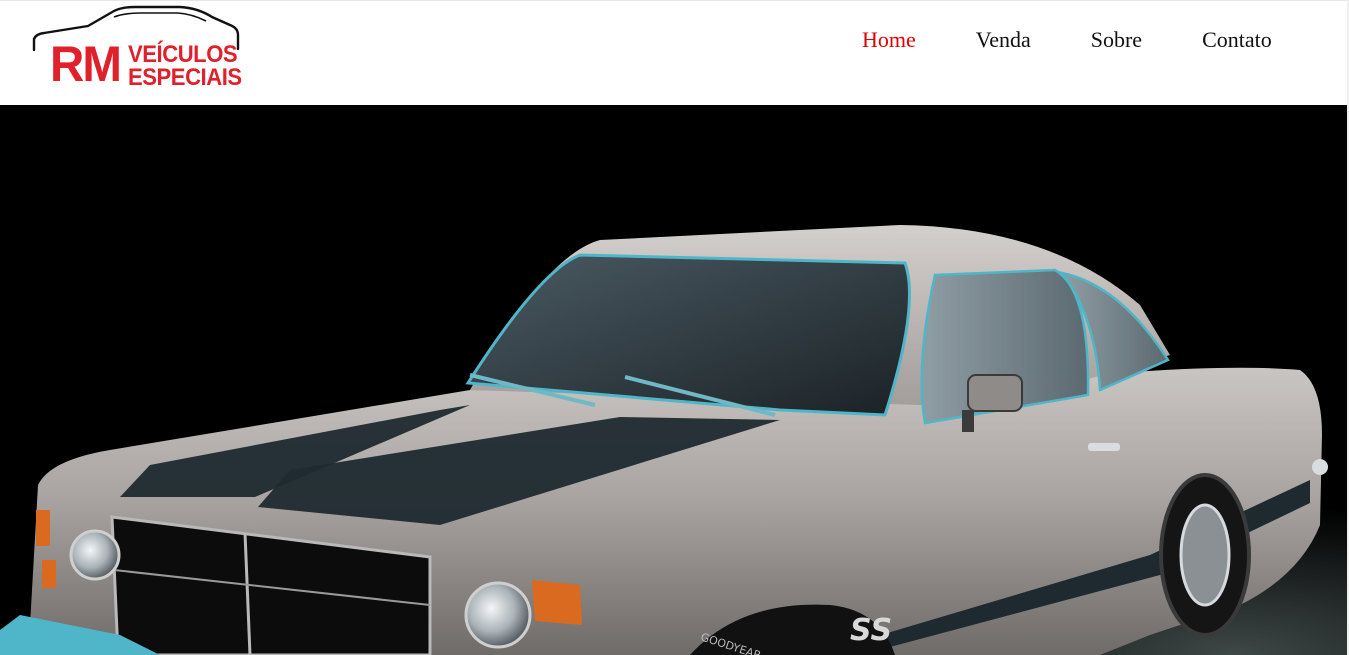  What do you see at coordinates (86, 64) in the screenshot?
I see `logo-rm-text: RM` at bounding box center [86, 64].